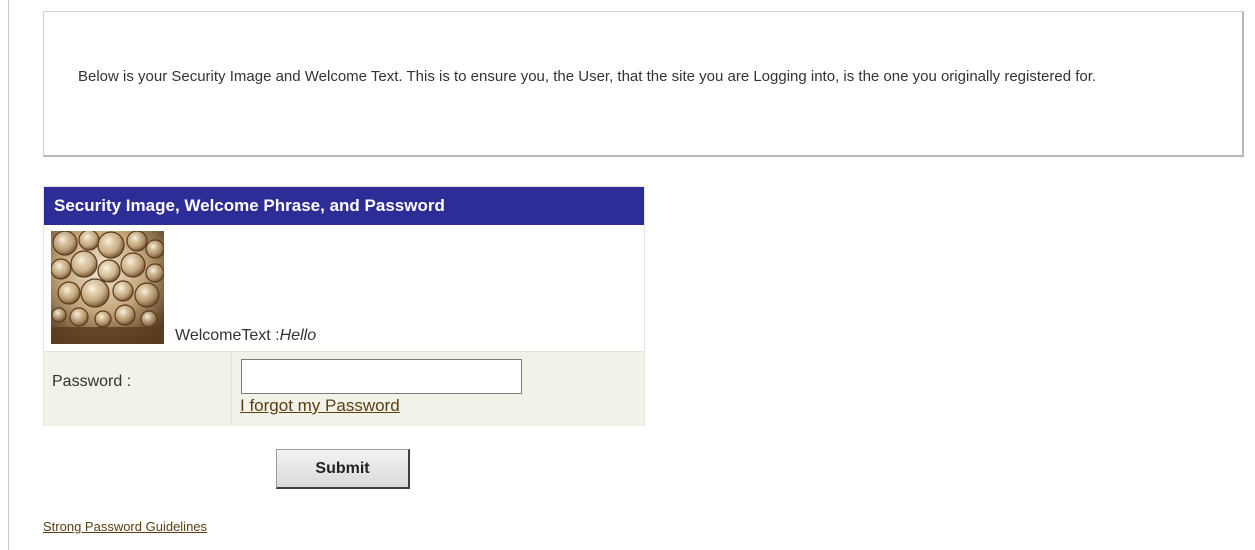 The height and width of the screenshot is (550, 1255). What do you see at coordinates (227, 335) in the screenshot?
I see `welcome-label: WelcomeText :` at bounding box center [227, 335].